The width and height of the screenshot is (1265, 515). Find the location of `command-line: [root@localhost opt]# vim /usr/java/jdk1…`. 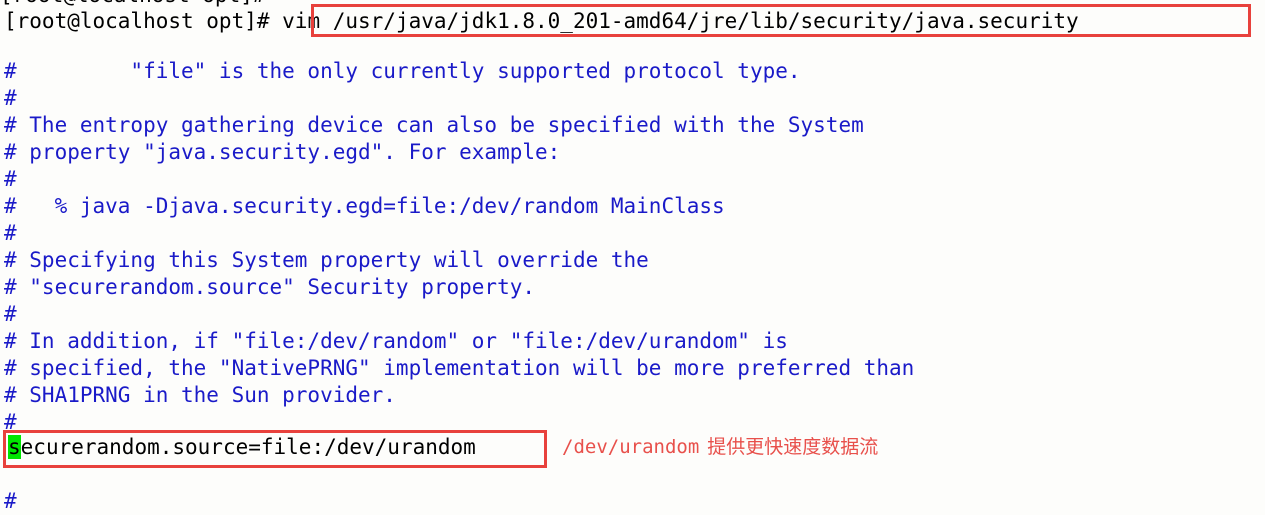

command-line: [root@localhost opt]# vim /usr/java/jdk1… is located at coordinates (541, 21).